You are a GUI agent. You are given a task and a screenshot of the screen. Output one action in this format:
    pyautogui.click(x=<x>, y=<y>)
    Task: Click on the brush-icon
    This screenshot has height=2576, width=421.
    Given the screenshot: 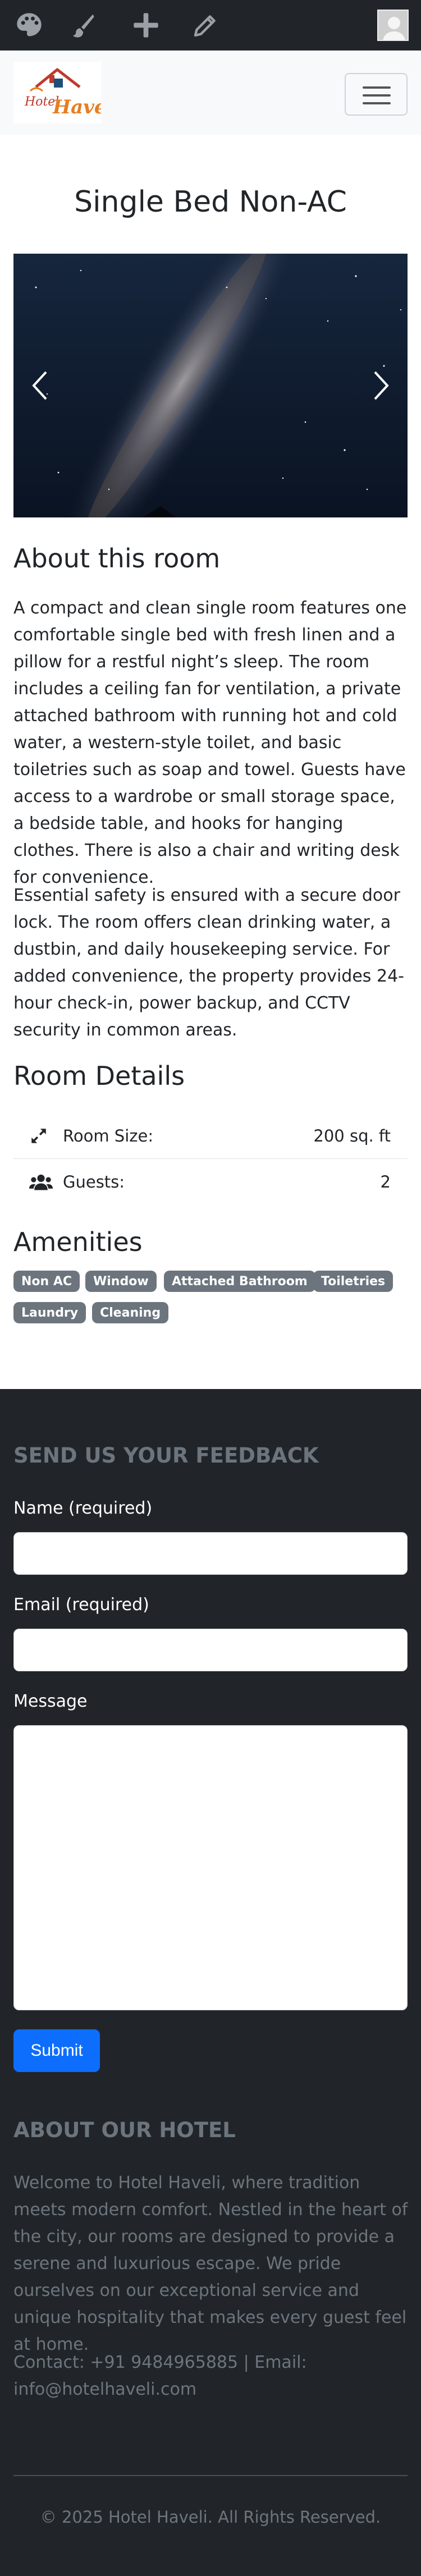 What is the action you would take?
    pyautogui.click(x=82, y=25)
    